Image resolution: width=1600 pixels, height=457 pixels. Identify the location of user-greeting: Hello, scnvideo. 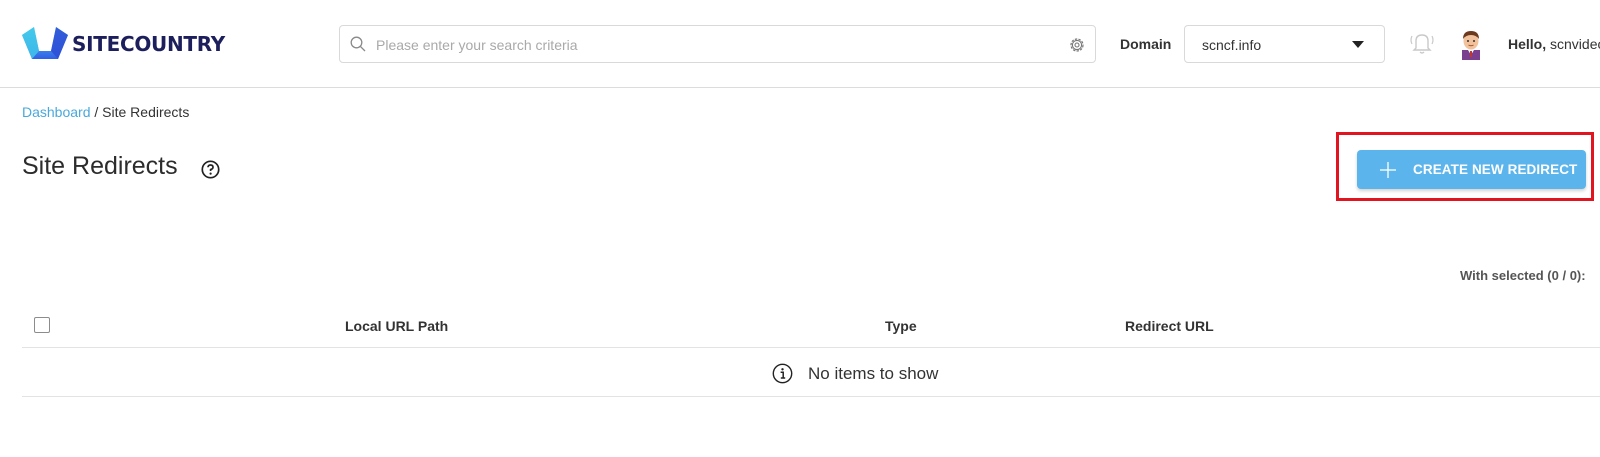
(1554, 44).